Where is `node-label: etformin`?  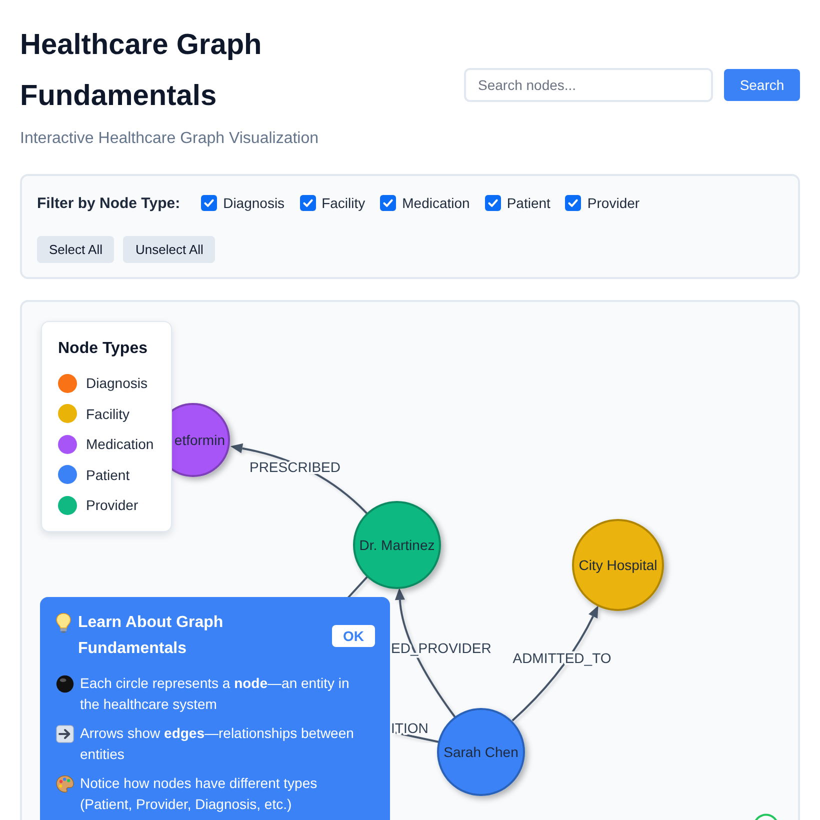 node-label: etformin is located at coordinates (199, 440).